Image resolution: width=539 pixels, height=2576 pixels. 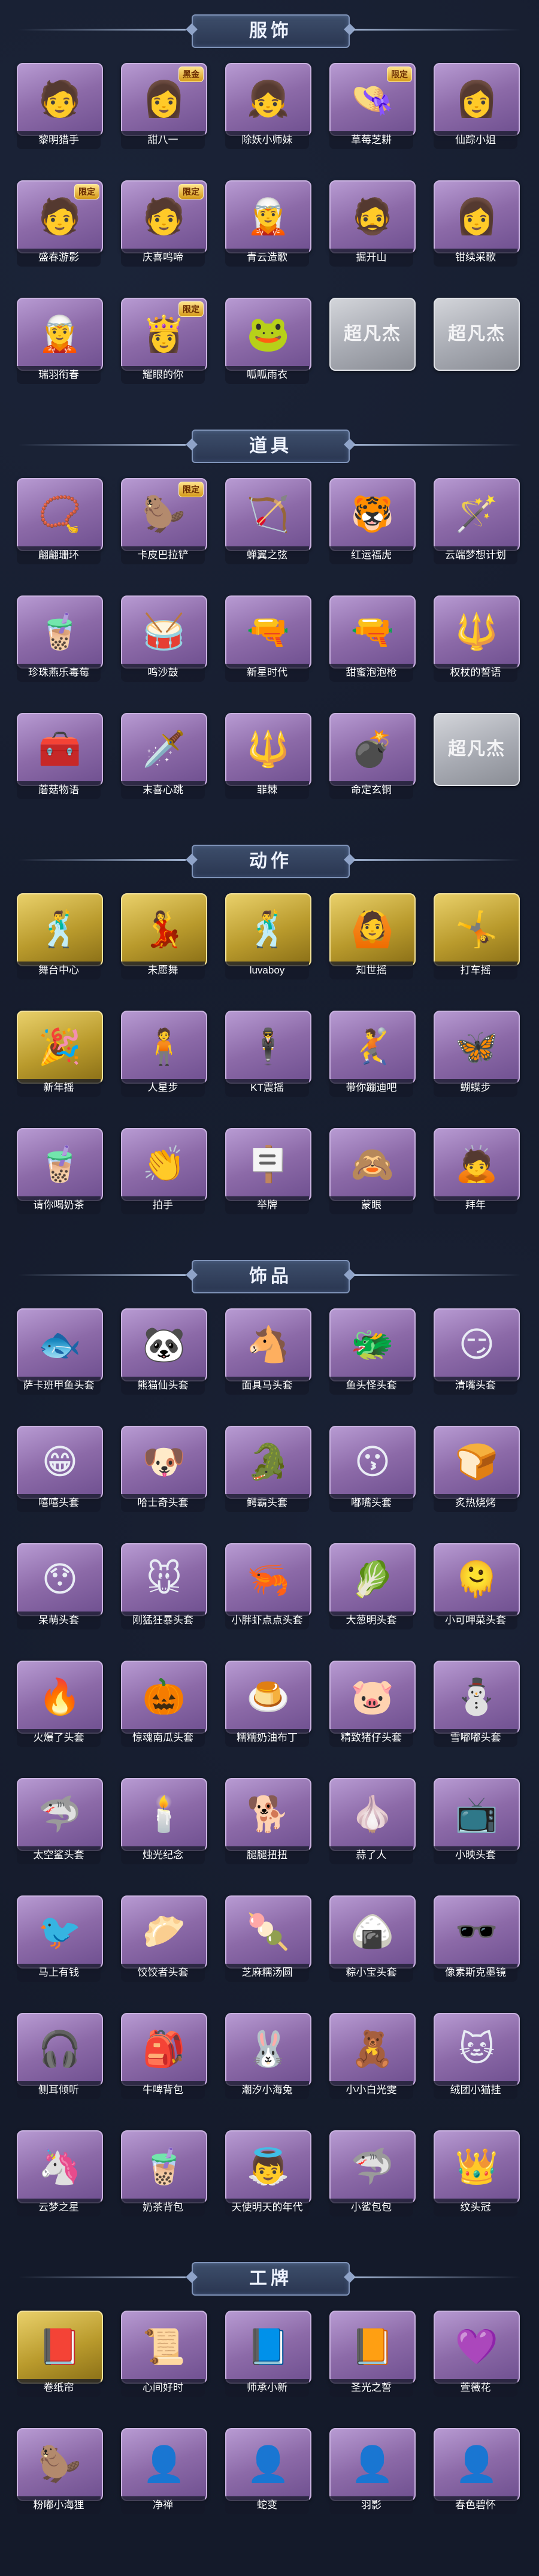 What do you see at coordinates (164, 640) in the screenshot?
I see `item-tile: 🥁 鸣沙鼓` at bounding box center [164, 640].